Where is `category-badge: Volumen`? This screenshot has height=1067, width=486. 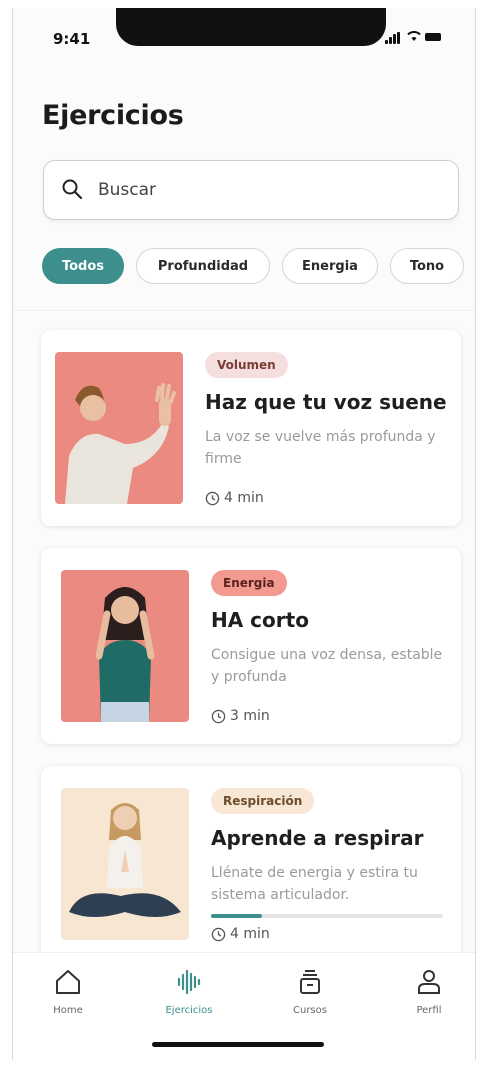 category-badge: Volumen is located at coordinates (246, 365).